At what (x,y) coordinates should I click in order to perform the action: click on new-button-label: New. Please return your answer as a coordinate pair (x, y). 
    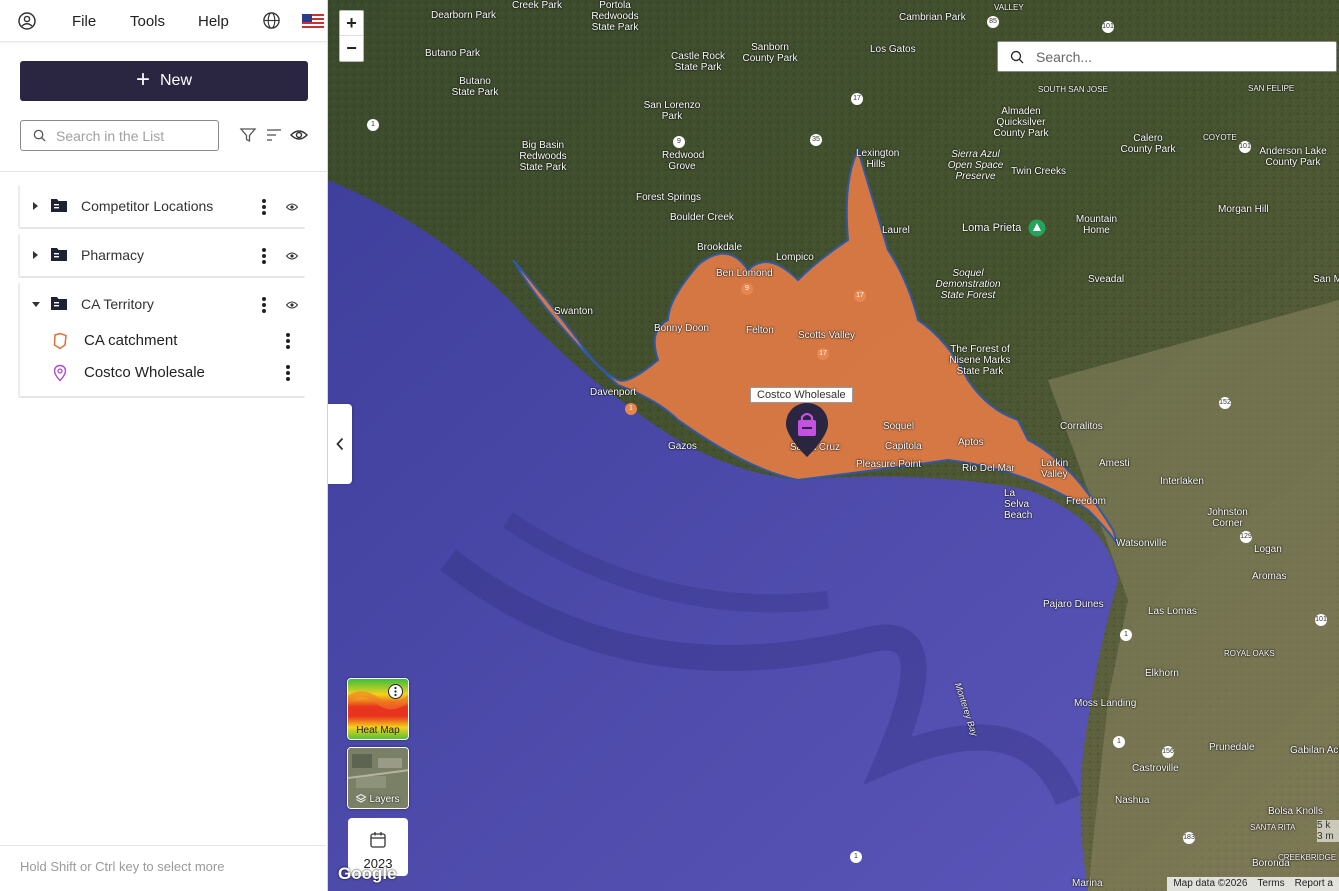
    Looking at the image, I should click on (176, 80).